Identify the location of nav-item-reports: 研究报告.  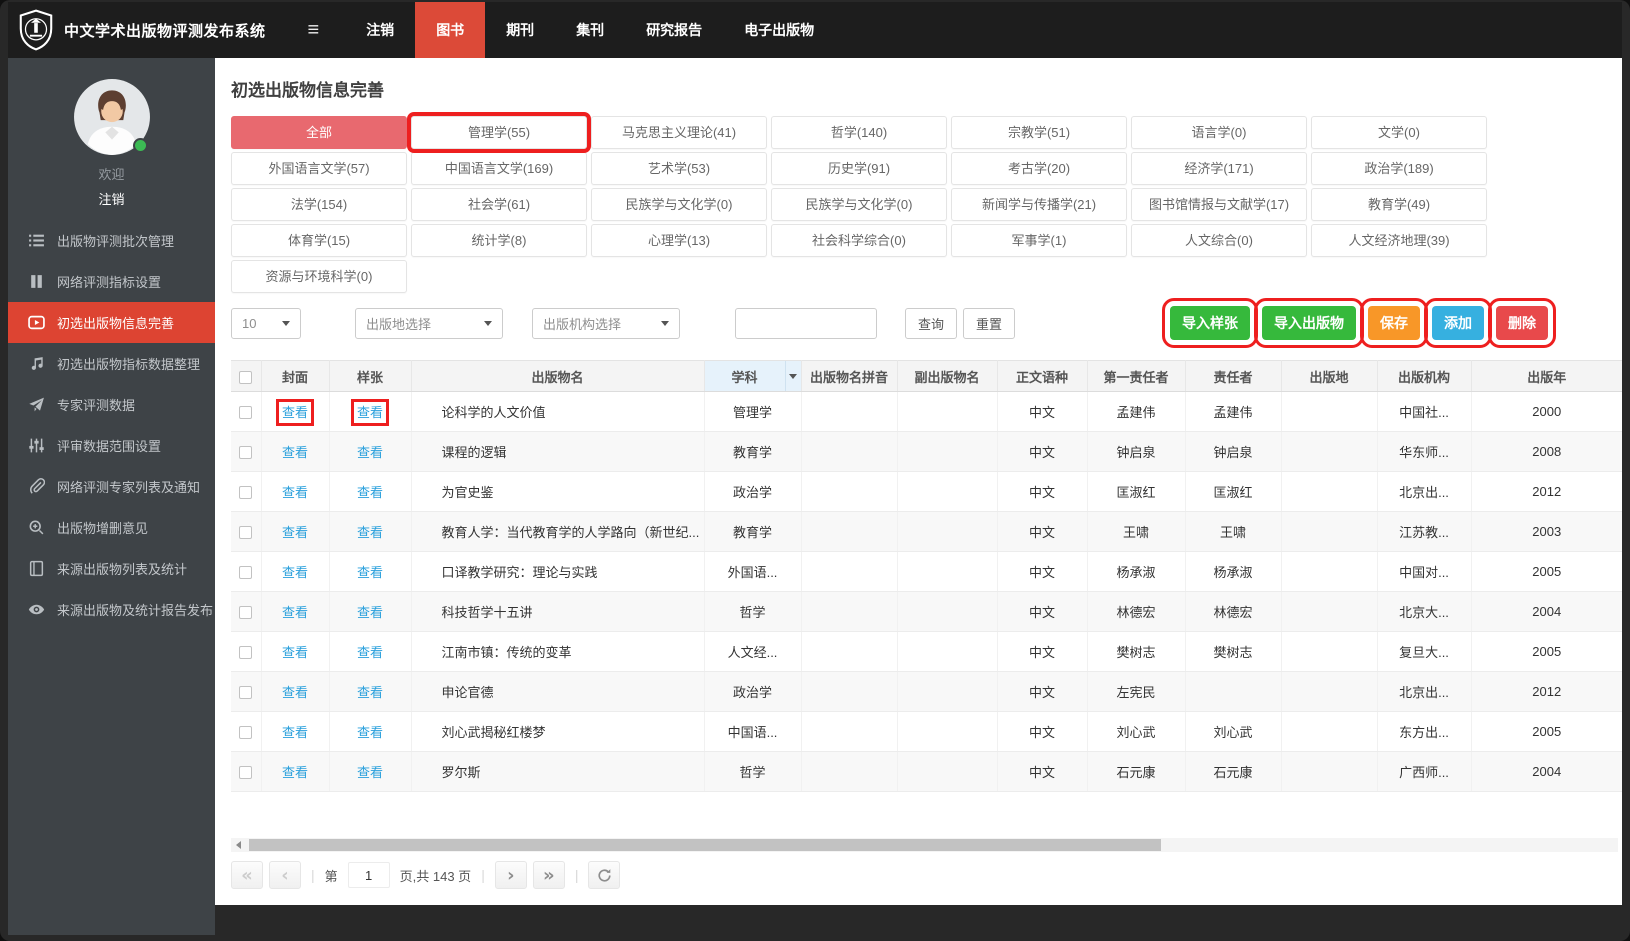
(674, 30).